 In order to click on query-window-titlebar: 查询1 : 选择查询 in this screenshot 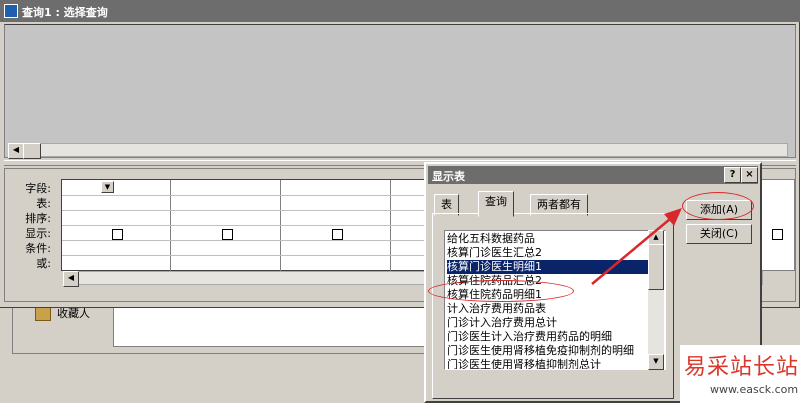, I will do `click(400, 11)`.